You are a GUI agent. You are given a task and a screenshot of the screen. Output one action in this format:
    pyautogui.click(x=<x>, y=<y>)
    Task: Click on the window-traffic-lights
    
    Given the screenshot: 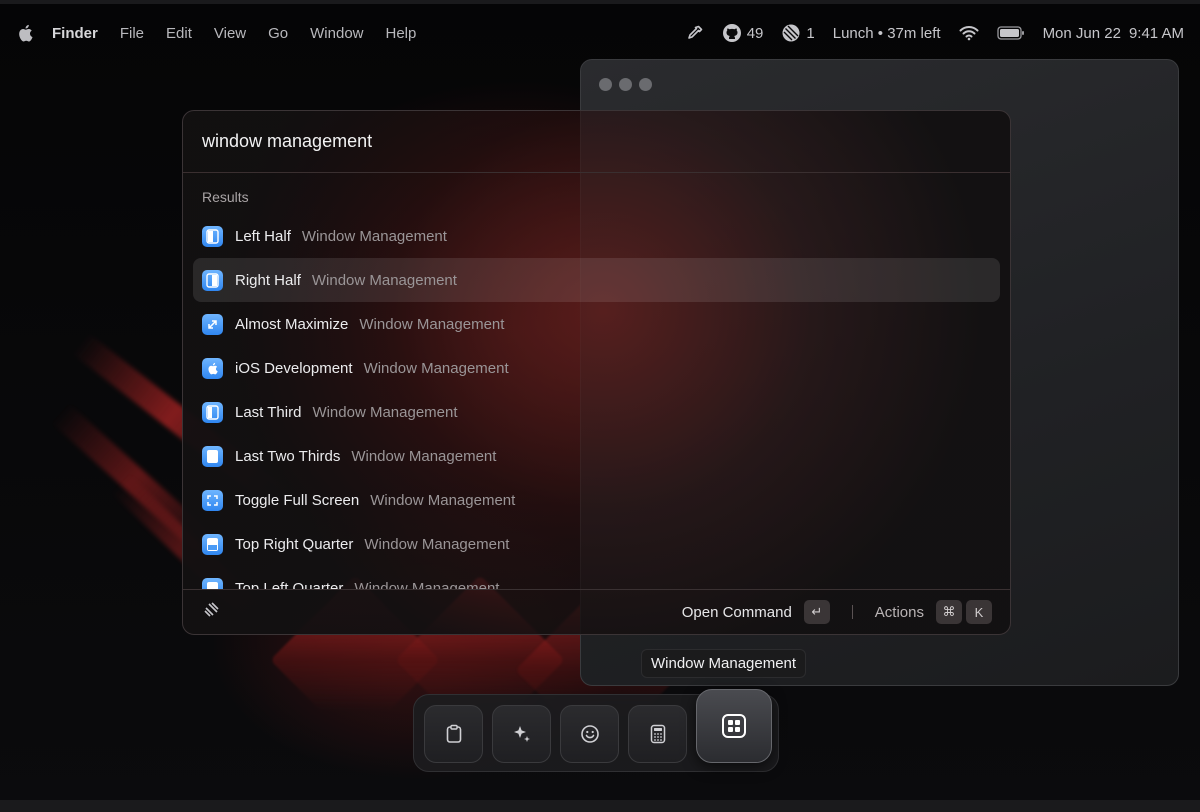 What is the action you would take?
    pyautogui.click(x=625, y=84)
    